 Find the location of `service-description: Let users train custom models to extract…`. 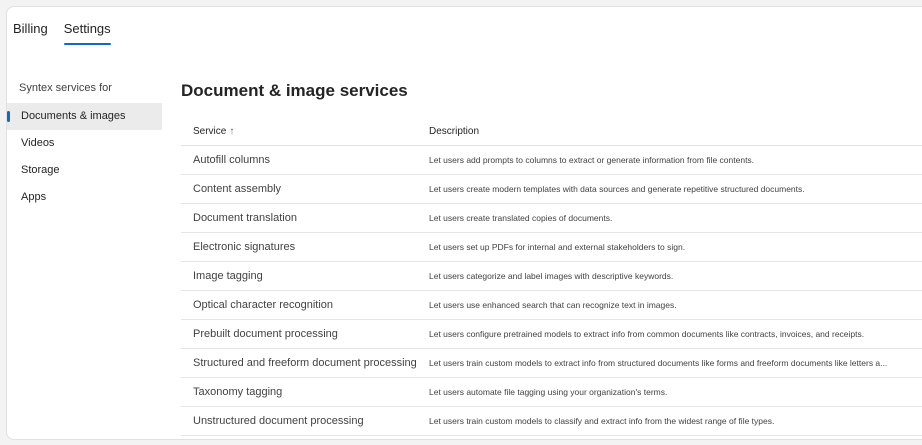

service-description: Let users train custom models to extract… is located at coordinates (669, 363).